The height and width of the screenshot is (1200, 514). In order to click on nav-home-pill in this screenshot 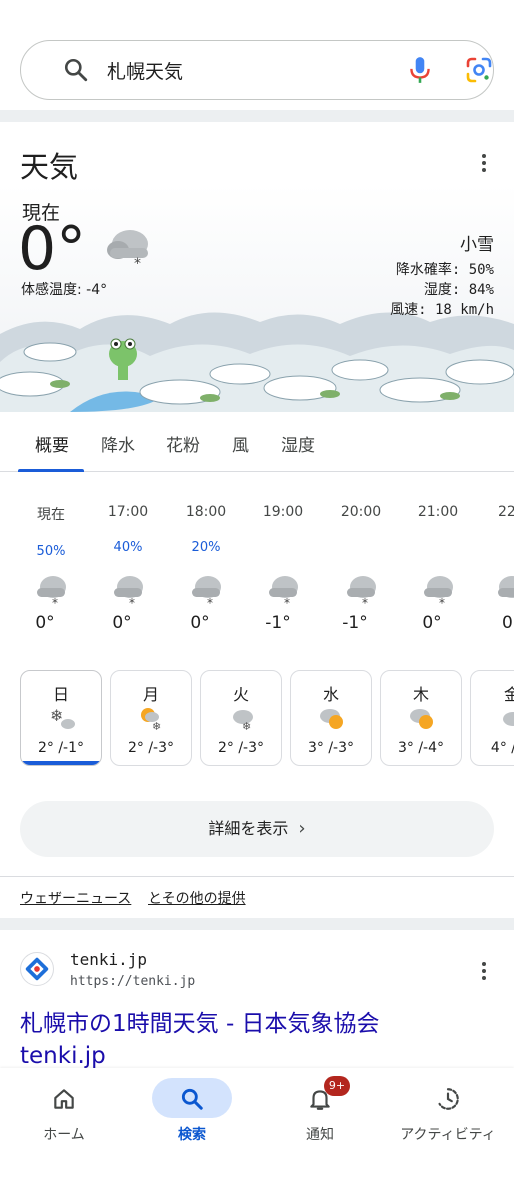, I will do `click(64, 1098)`.